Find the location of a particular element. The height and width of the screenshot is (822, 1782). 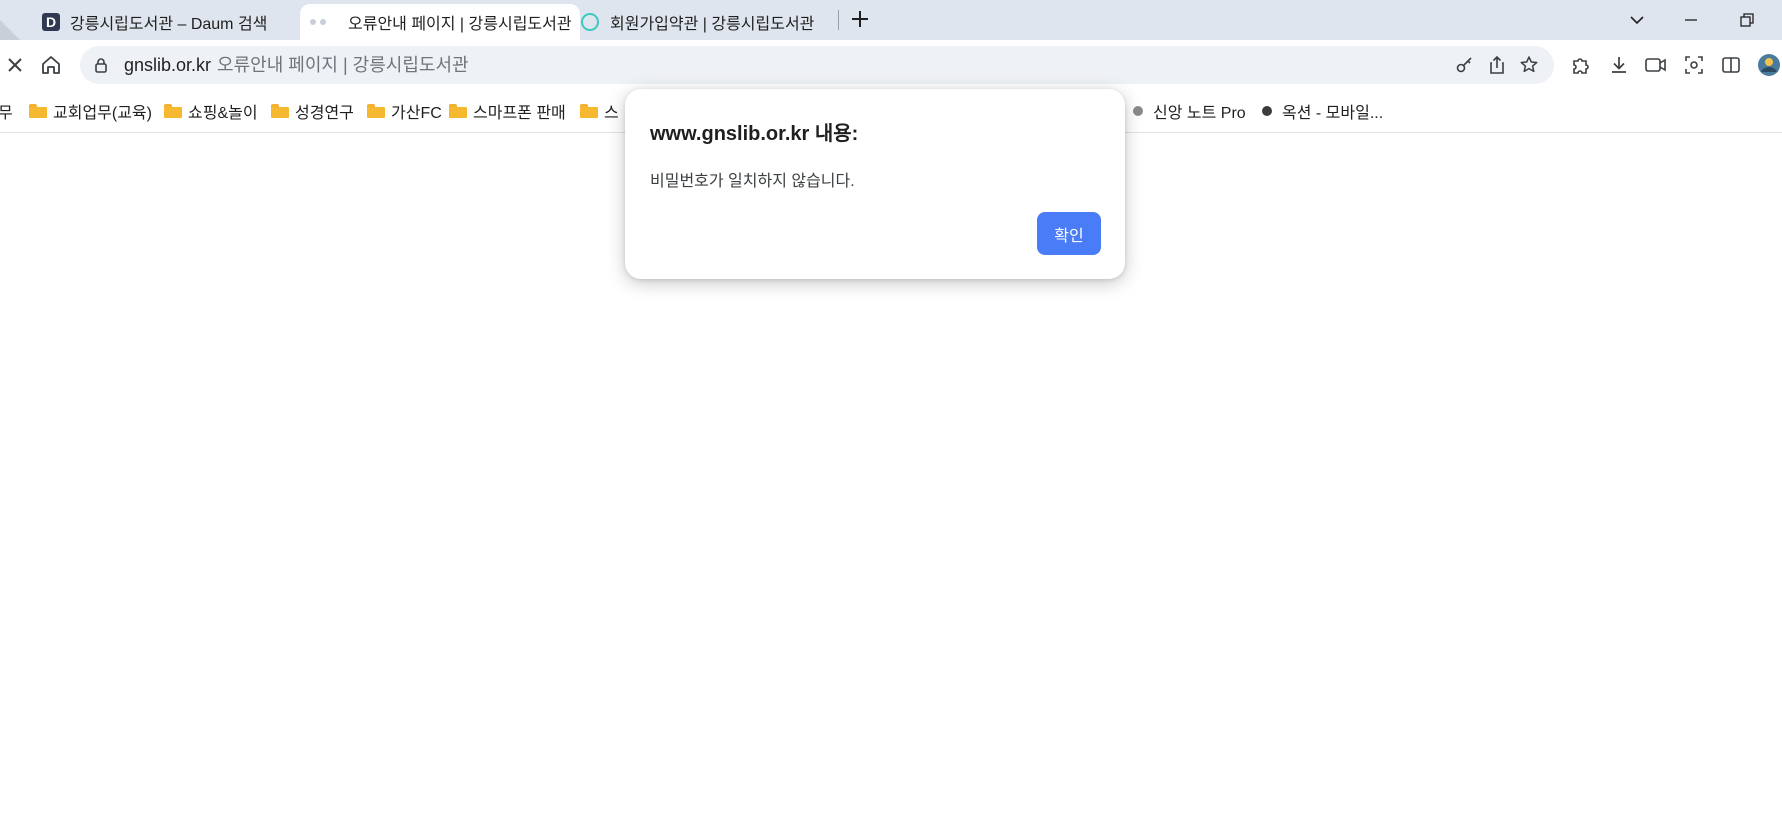

tab-error-page: 오류안내 페이지 | 강릉시립도서관 is located at coordinates (440, 22).